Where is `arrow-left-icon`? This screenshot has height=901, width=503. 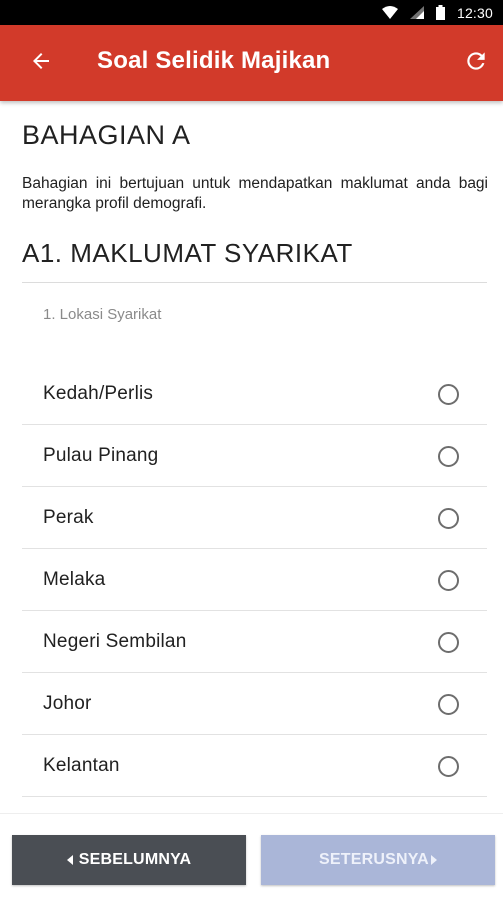 arrow-left-icon is located at coordinates (41, 63).